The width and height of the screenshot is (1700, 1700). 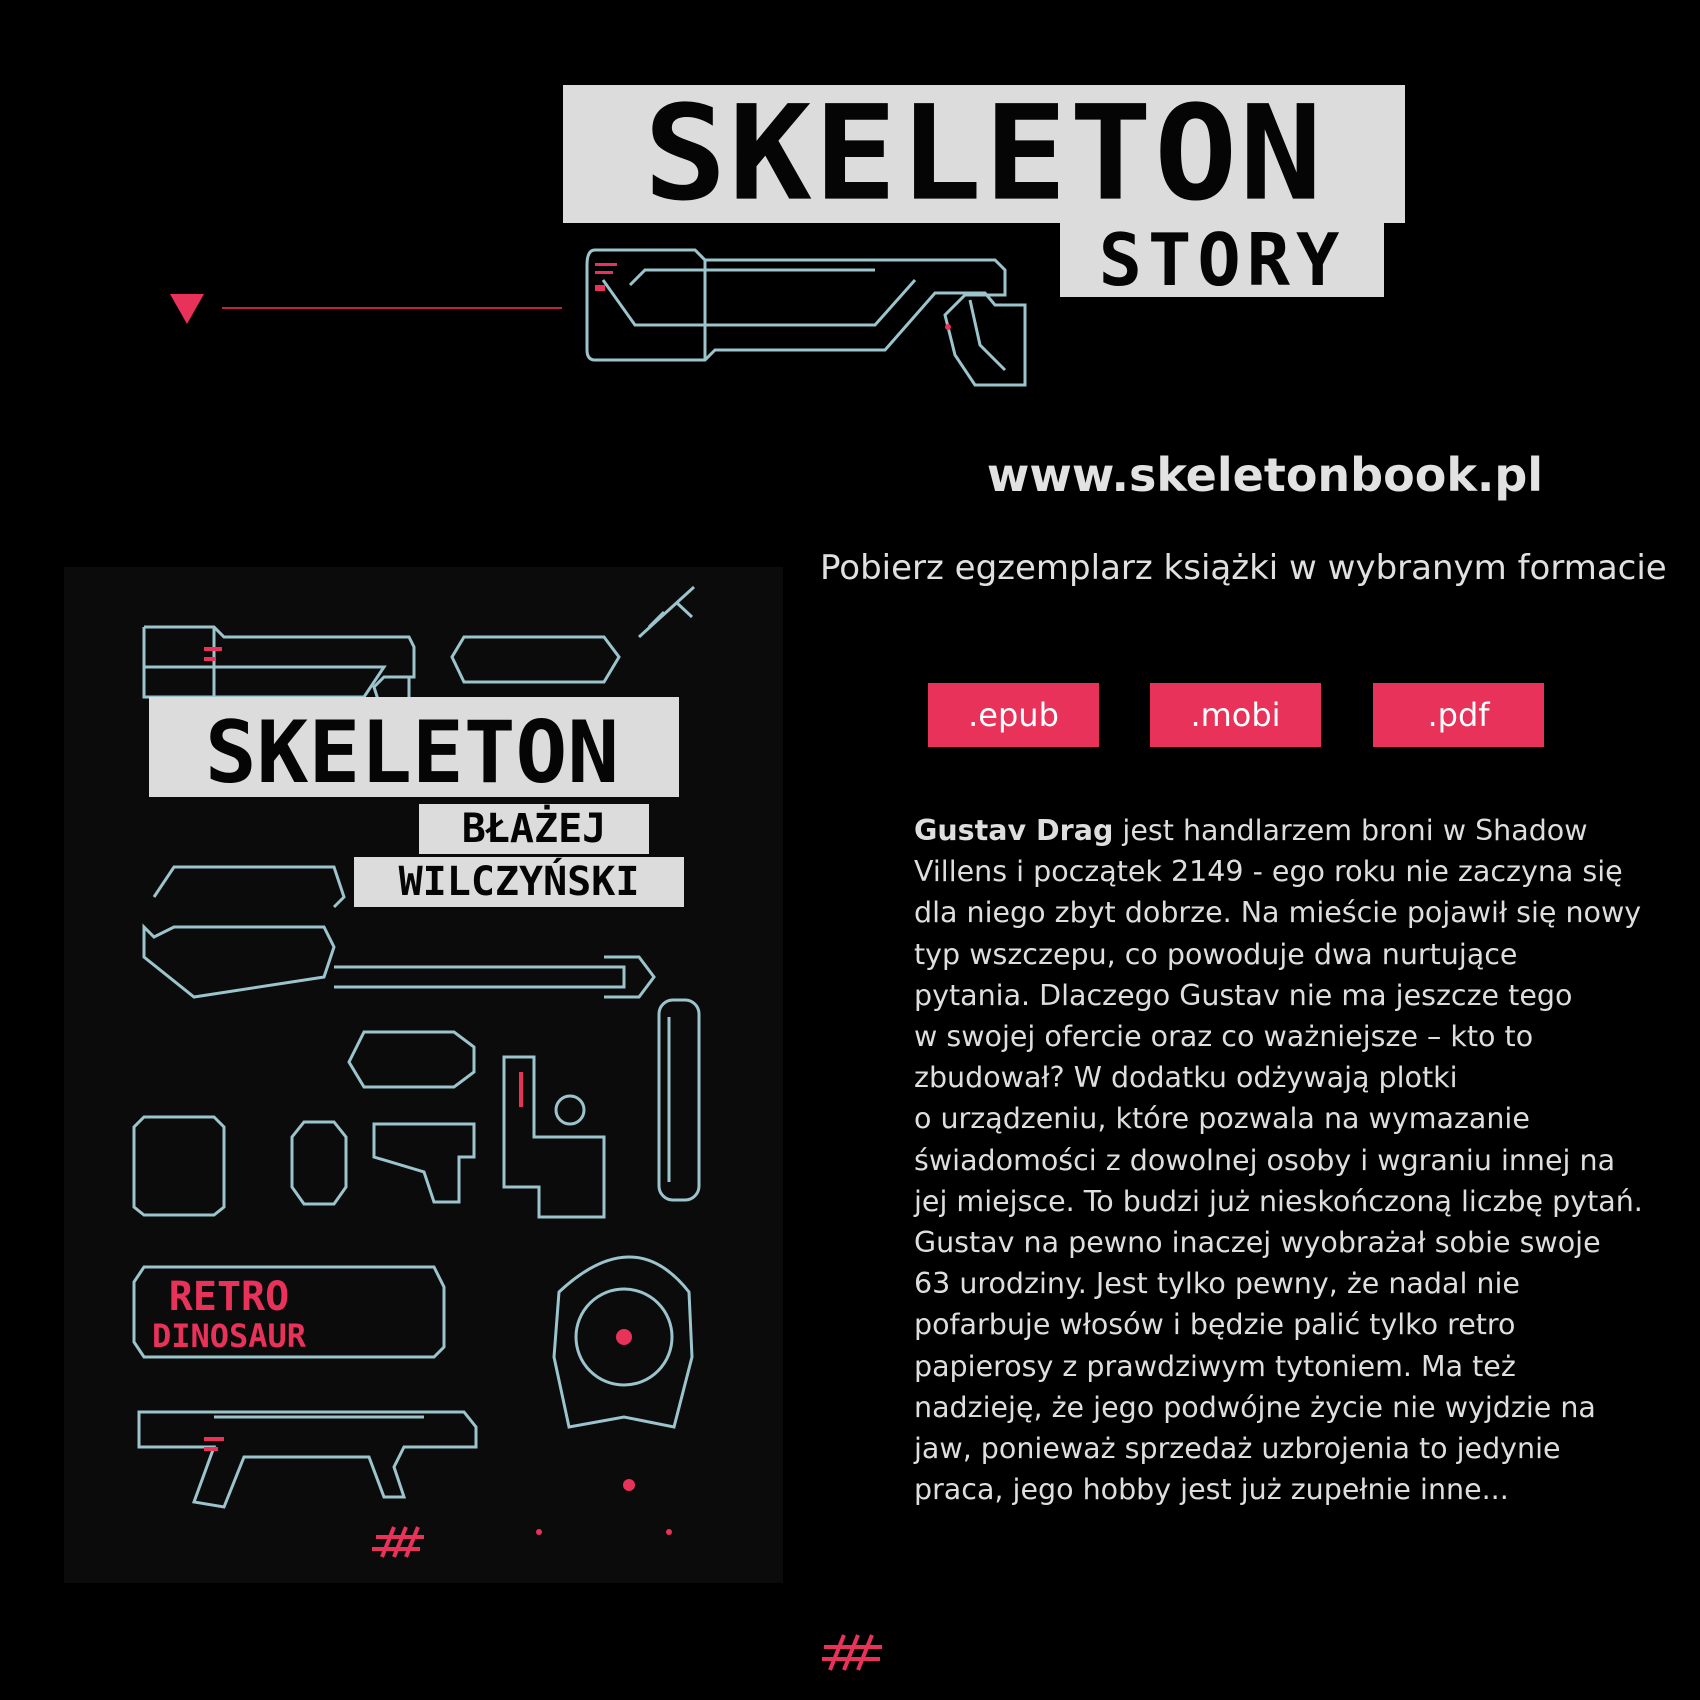 What do you see at coordinates (1235, 715) in the screenshot?
I see `download-mobi-button: .mobi` at bounding box center [1235, 715].